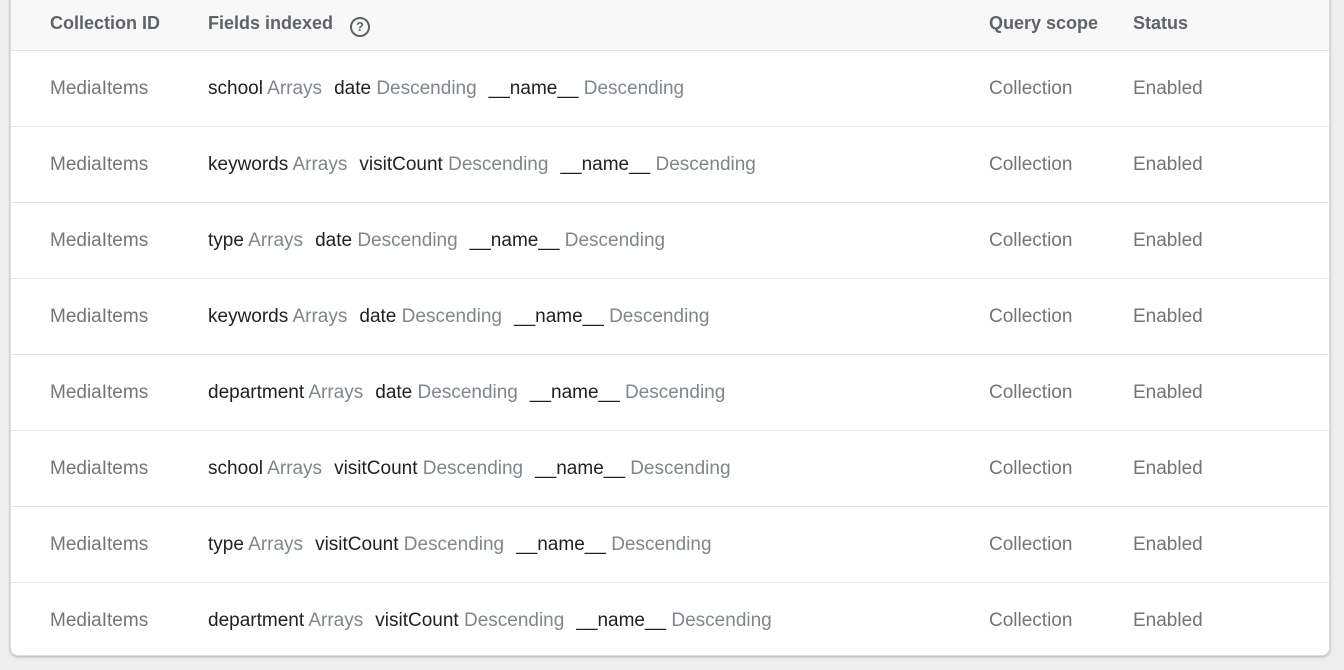 The height and width of the screenshot is (670, 1344). I want to click on help-icon: ?, so click(360, 27).